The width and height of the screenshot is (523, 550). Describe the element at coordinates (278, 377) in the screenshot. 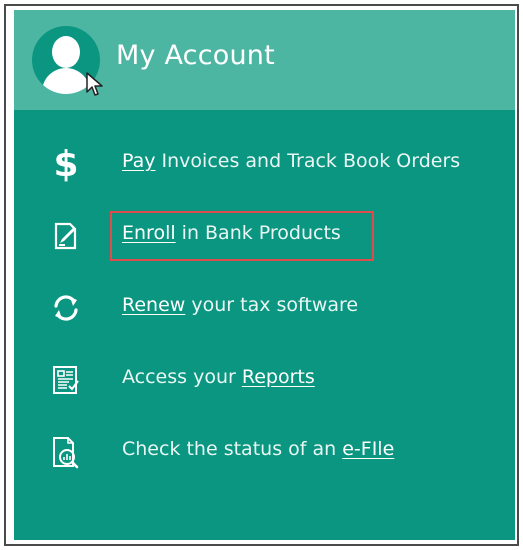

I see `reports-link: Reports` at that location.